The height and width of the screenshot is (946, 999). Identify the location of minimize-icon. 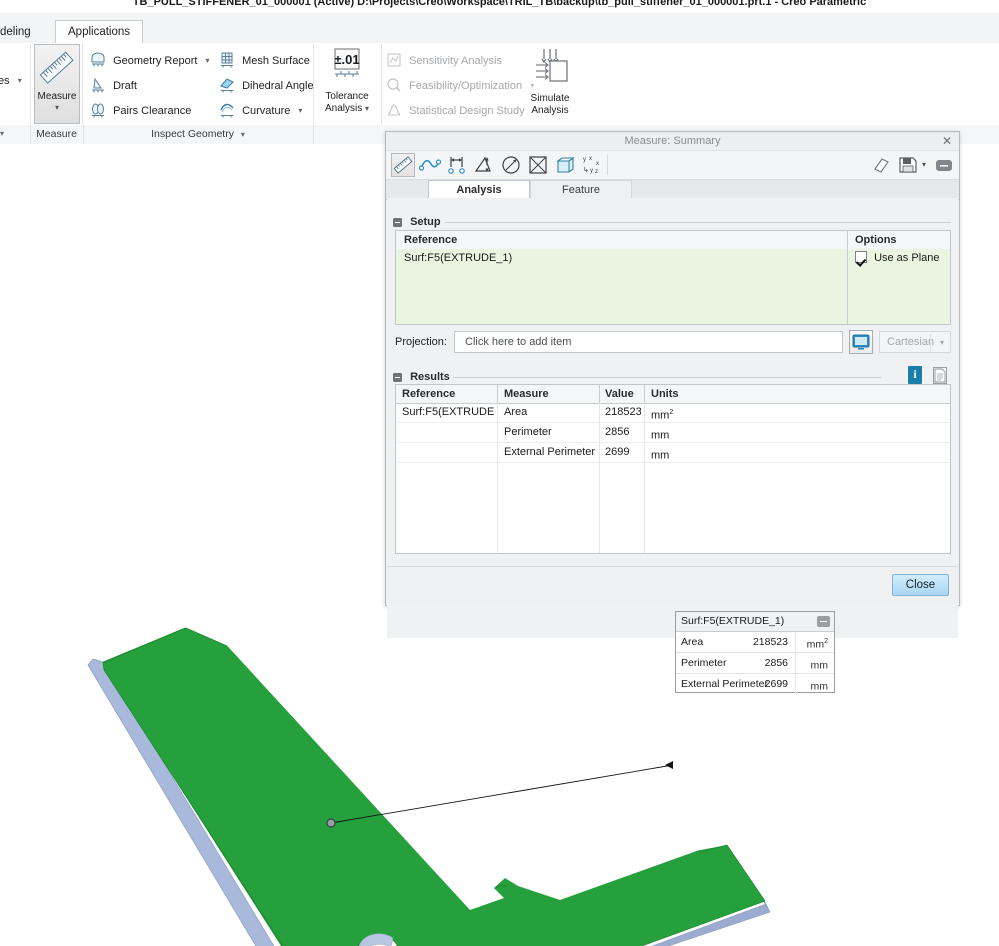
(823, 621).